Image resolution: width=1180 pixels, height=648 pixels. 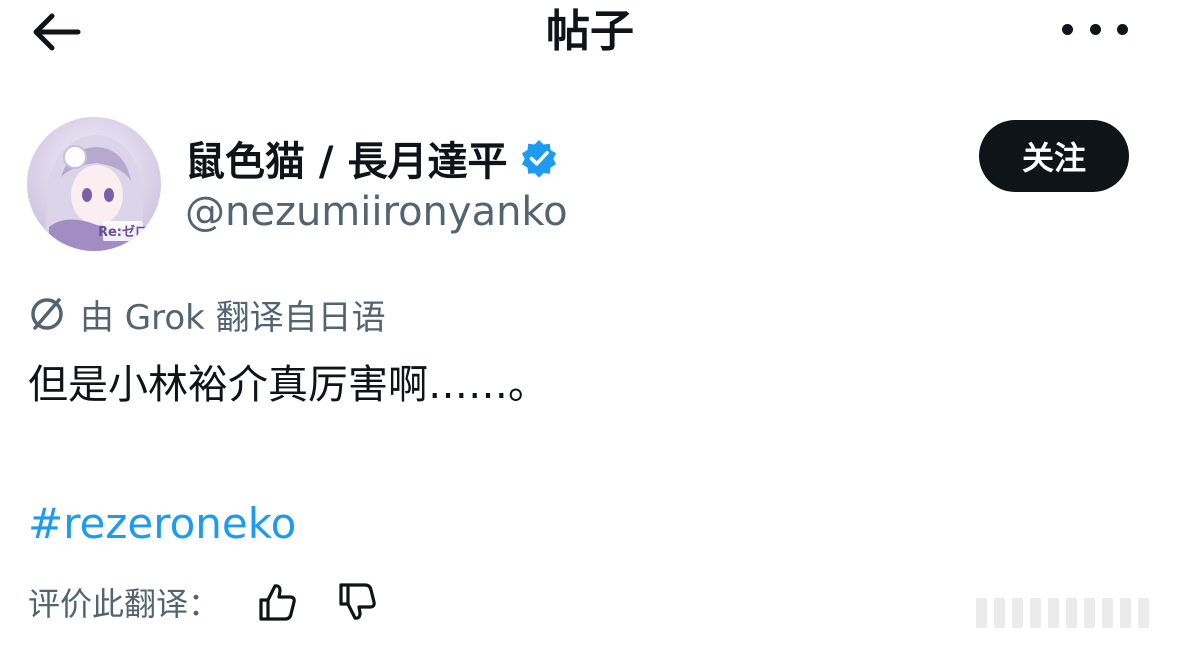 What do you see at coordinates (288, 385) in the screenshot?
I see `post-text: 但是小林裕介真厉害啊……。` at bounding box center [288, 385].